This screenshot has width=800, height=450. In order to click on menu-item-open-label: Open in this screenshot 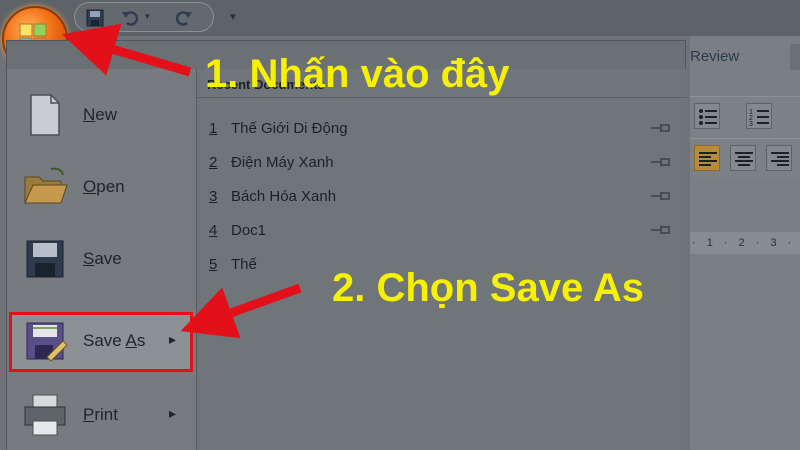, I will do `click(104, 186)`.